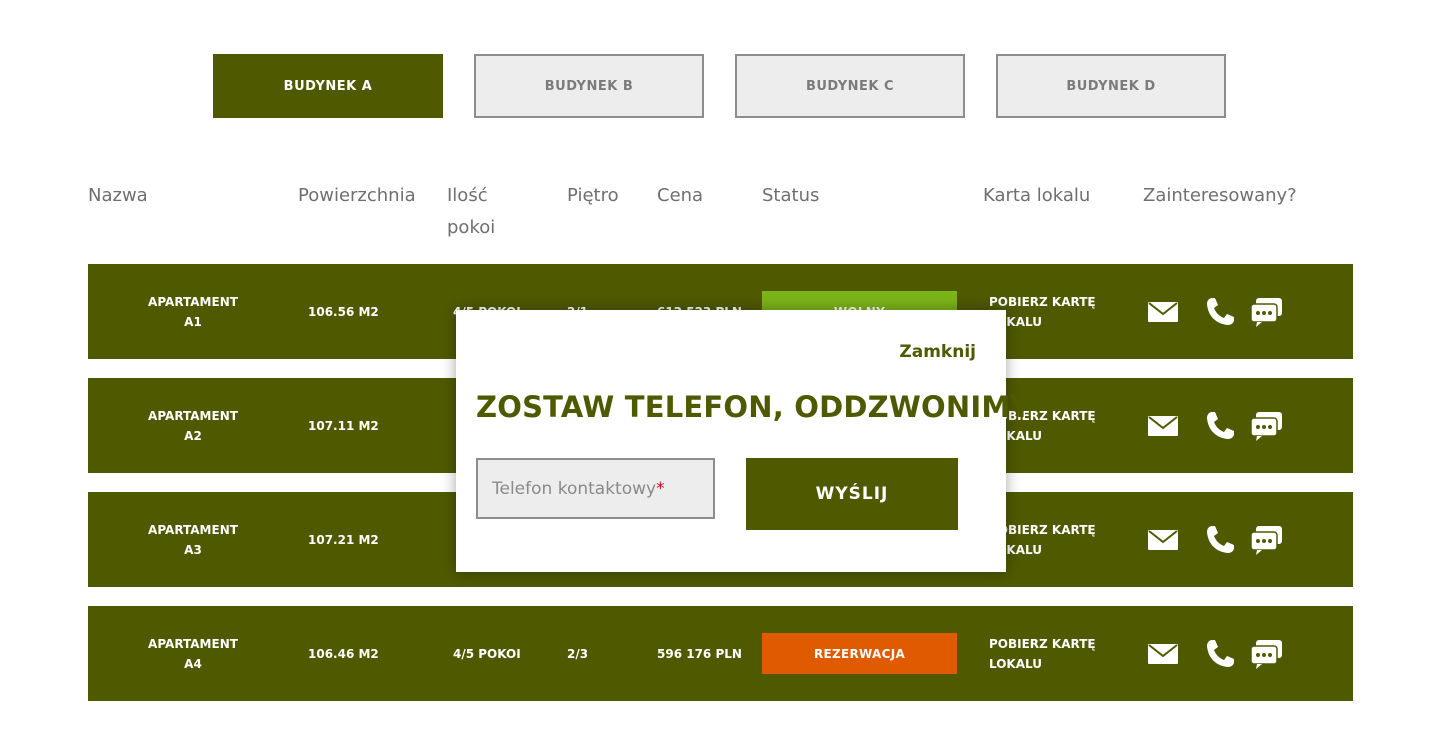  What do you see at coordinates (720, 86) in the screenshot?
I see `building-tabs: BUDYNEK A BUDYNEK B BUDYNEK C BUDYNEK D` at bounding box center [720, 86].